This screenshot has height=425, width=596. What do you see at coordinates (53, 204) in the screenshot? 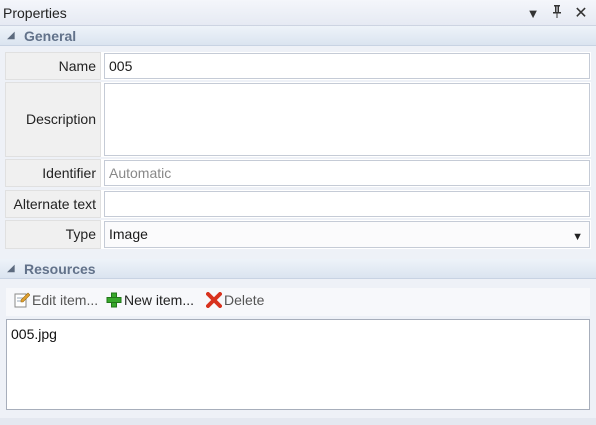
I see `alternate-text-label: Alternate text` at bounding box center [53, 204].